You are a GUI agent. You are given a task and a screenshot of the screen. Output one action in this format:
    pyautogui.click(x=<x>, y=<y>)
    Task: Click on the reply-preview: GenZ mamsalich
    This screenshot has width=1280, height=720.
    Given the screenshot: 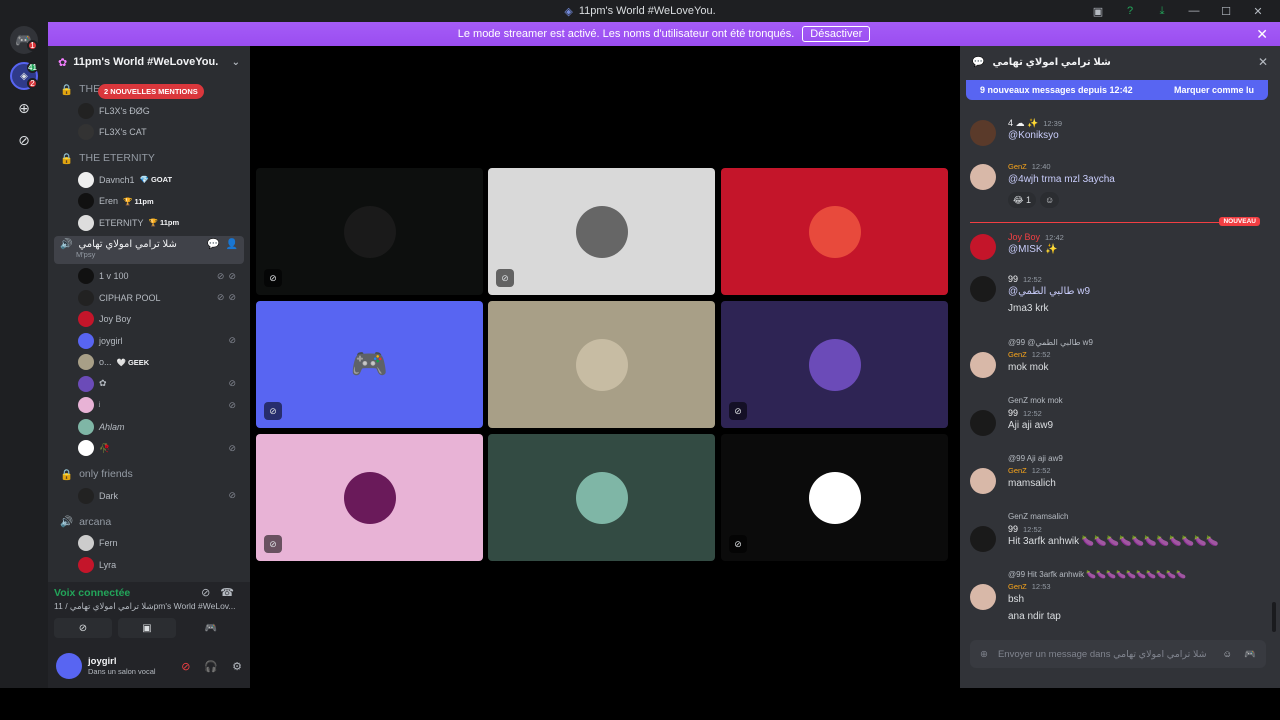 What is the action you would take?
    pyautogui.click(x=1038, y=516)
    